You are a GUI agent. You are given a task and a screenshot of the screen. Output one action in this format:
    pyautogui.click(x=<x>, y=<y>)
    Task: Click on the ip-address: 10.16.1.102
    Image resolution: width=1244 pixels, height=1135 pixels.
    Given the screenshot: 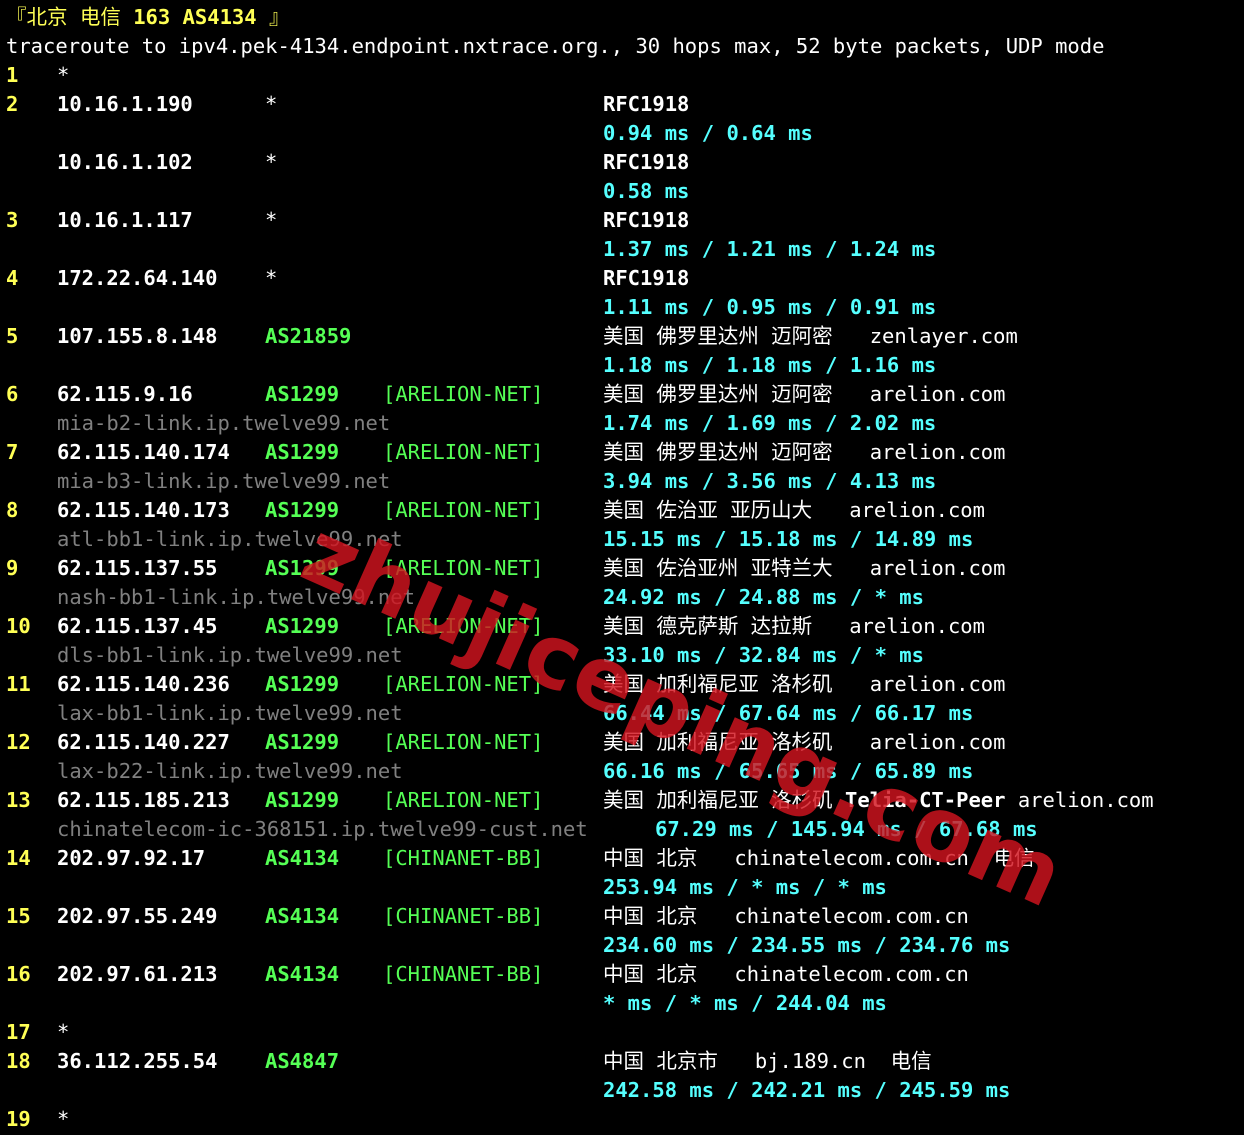 What is the action you would take?
    pyautogui.click(x=125, y=162)
    